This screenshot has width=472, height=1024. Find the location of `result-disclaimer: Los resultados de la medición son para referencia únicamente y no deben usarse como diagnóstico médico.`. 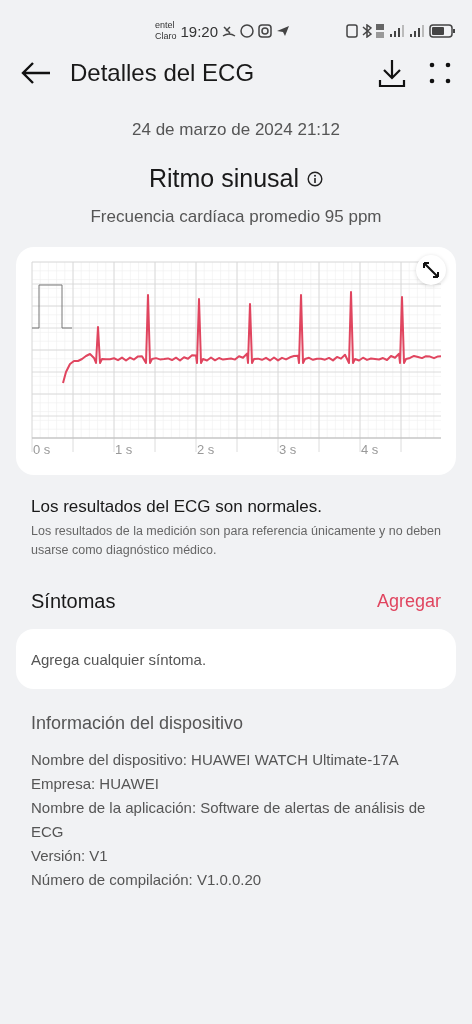

result-disclaimer: Los resultados de la medición son para referencia únicamente y no deben usarse como diagnóstico médico. is located at coordinates (236, 541).